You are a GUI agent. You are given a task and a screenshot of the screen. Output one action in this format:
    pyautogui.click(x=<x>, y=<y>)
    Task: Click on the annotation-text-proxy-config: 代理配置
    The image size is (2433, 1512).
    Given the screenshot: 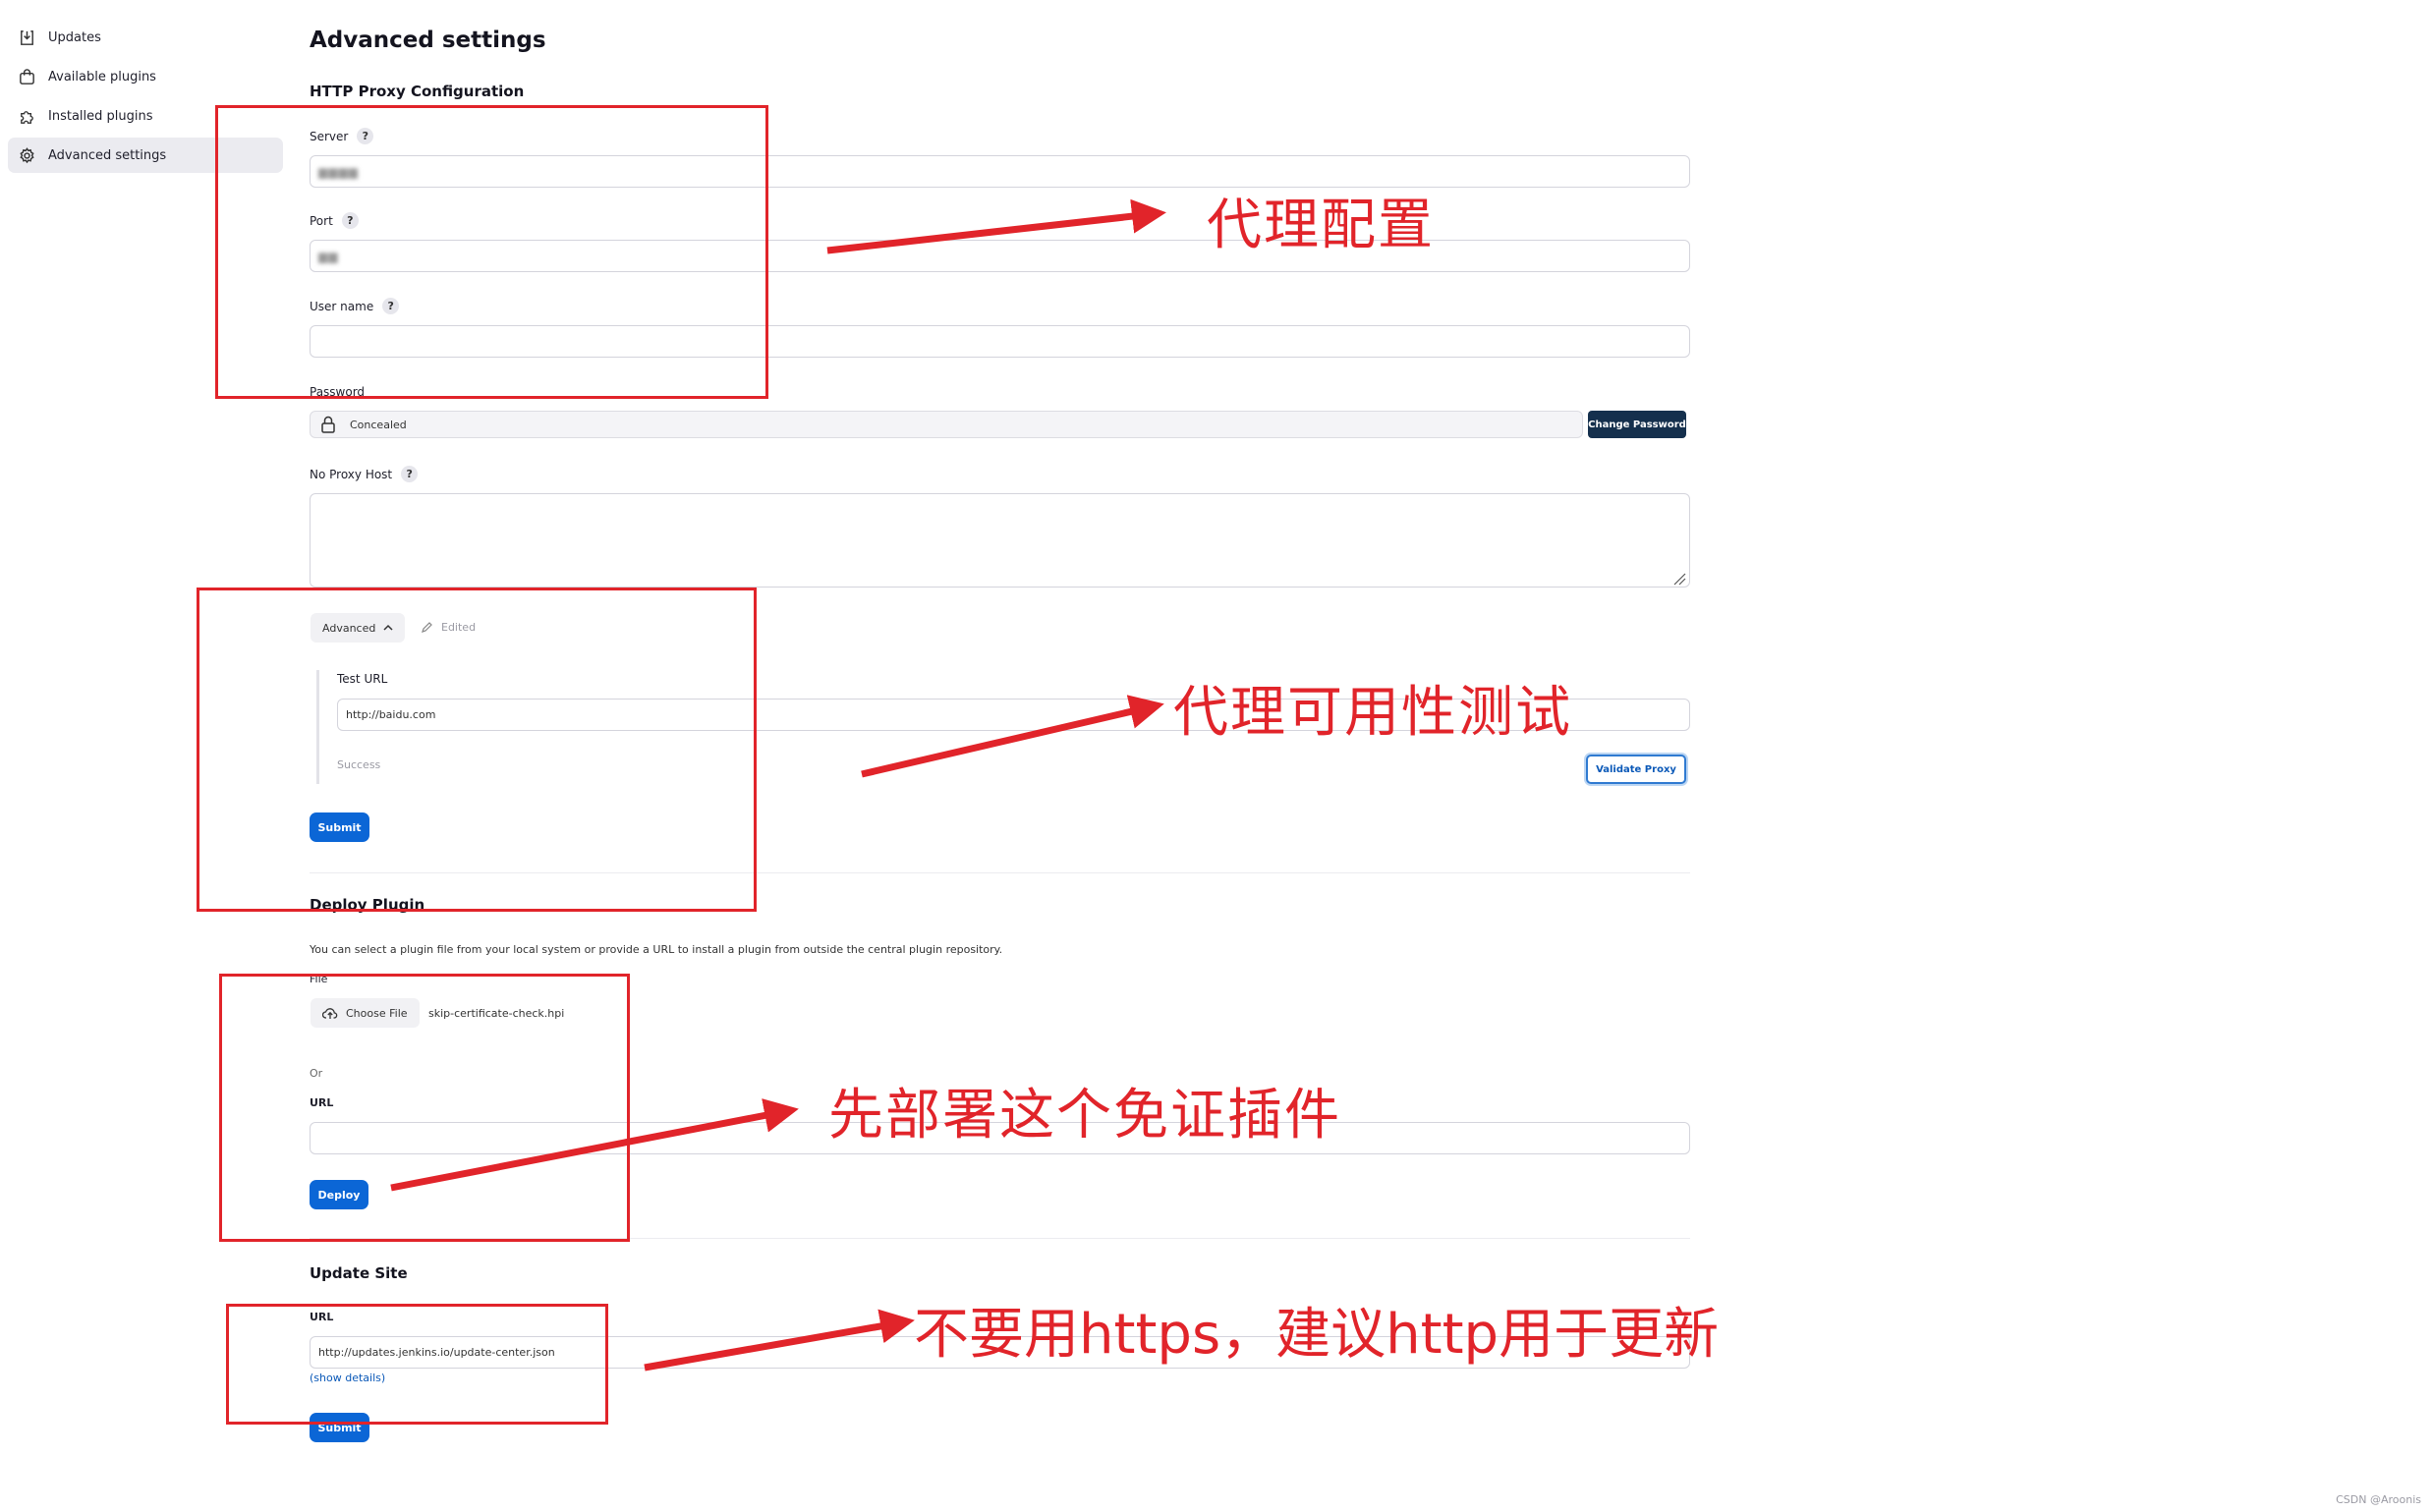 What is the action you would take?
    pyautogui.click(x=1321, y=225)
    